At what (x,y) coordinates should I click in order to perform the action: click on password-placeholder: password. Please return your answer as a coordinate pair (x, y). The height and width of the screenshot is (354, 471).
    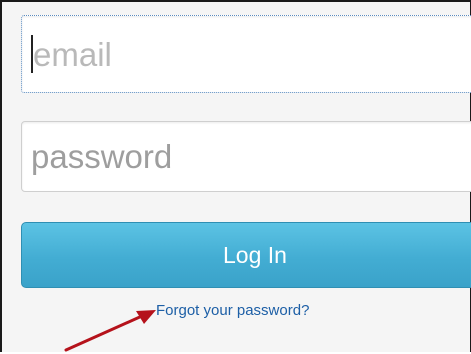
    Looking at the image, I should click on (102, 156).